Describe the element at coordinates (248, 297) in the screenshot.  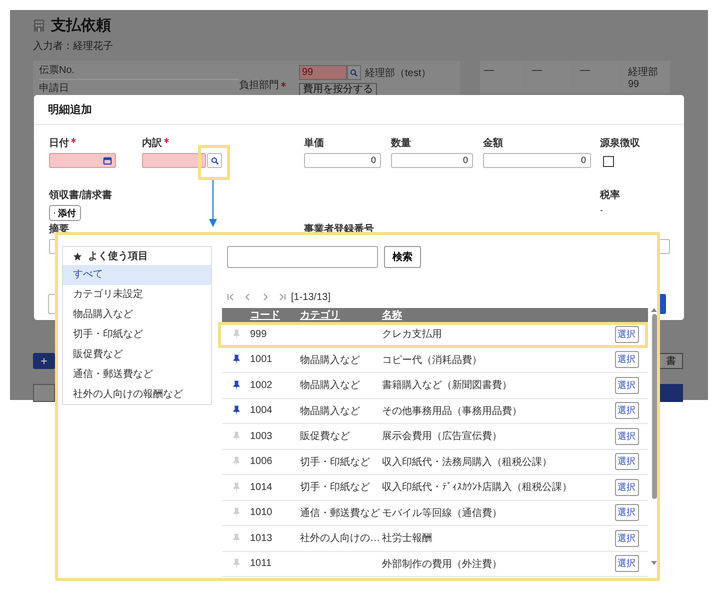
I see `previous-page-icon` at that location.